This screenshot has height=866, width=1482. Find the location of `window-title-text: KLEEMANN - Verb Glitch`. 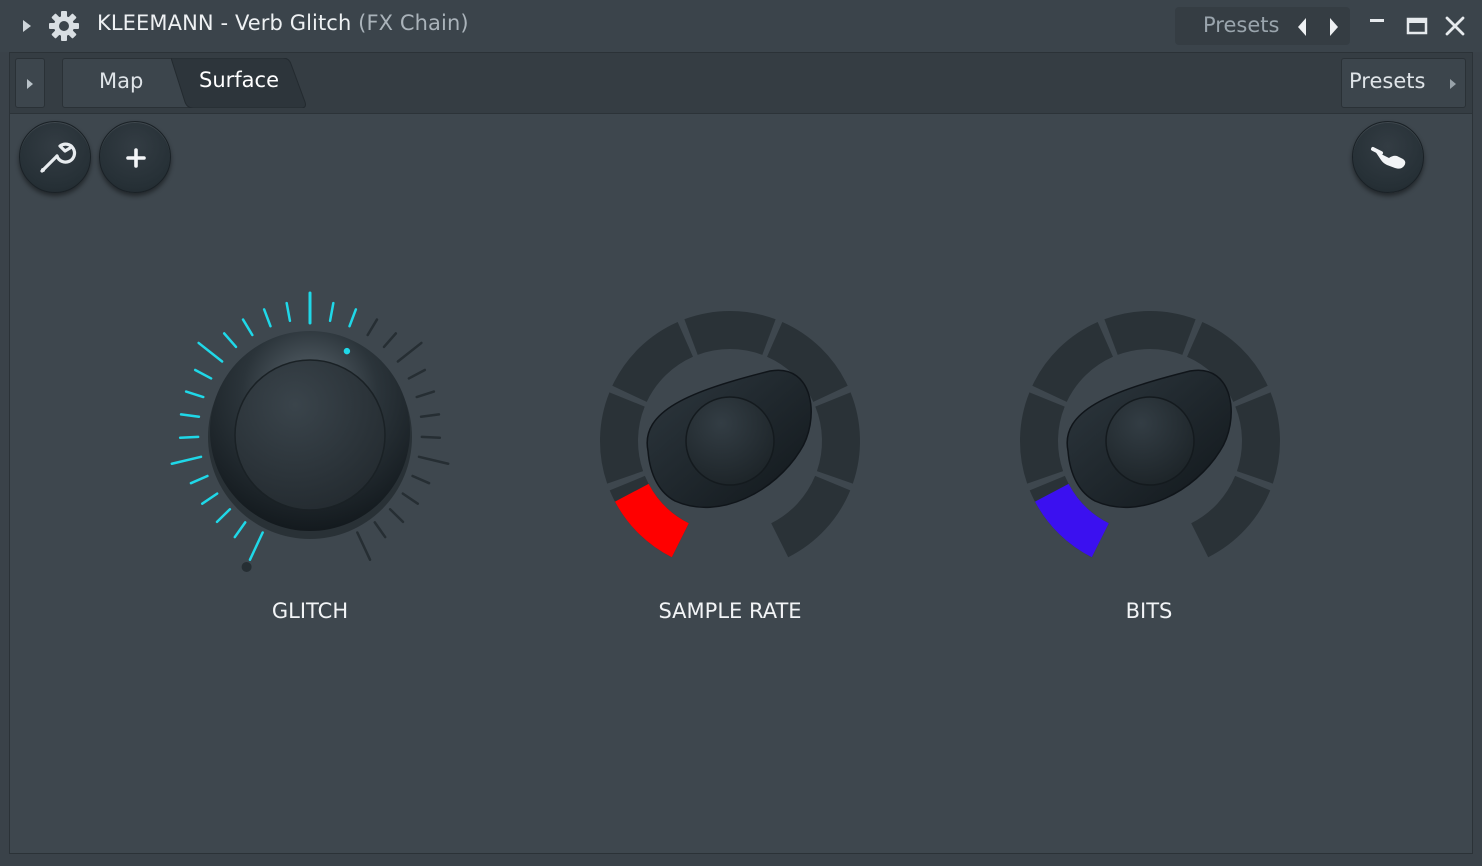

window-title-text: KLEEMANN - Verb Glitch is located at coordinates (224, 23).